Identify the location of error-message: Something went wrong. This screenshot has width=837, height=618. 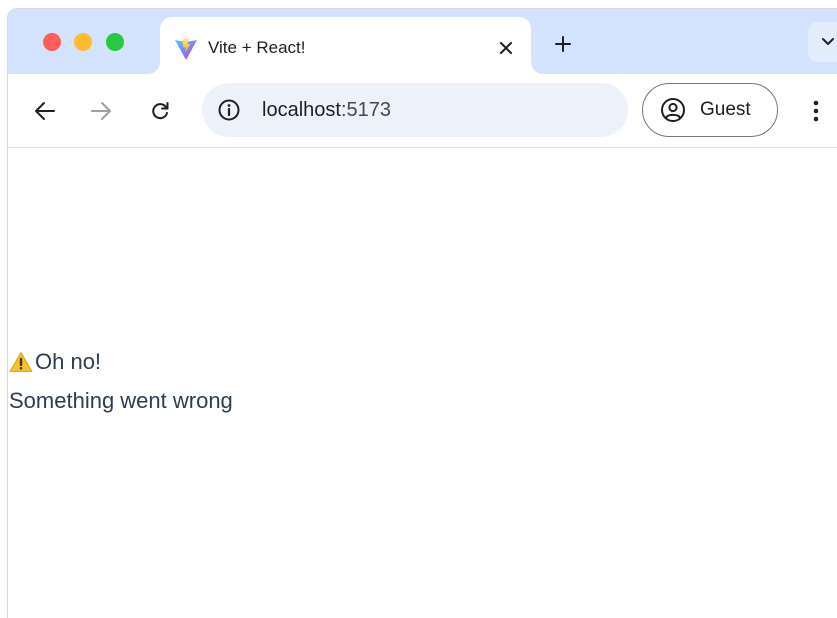
(121, 400).